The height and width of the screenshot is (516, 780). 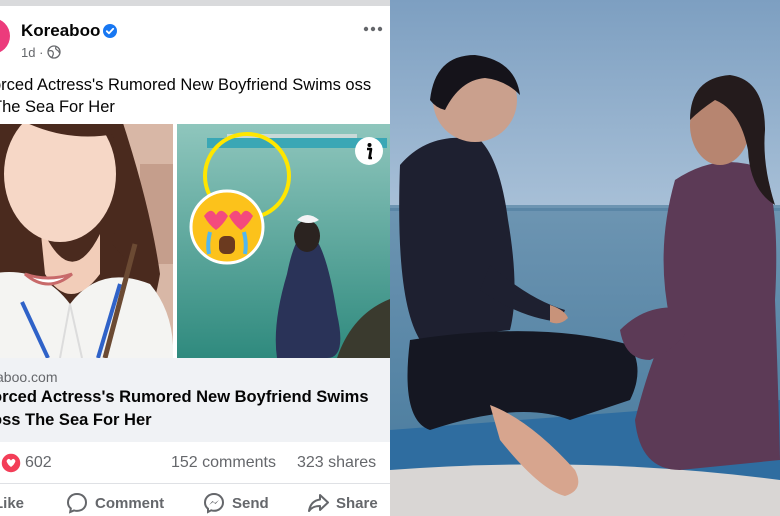 What do you see at coordinates (110, 31) in the screenshot?
I see `verified-badge-icon` at bounding box center [110, 31].